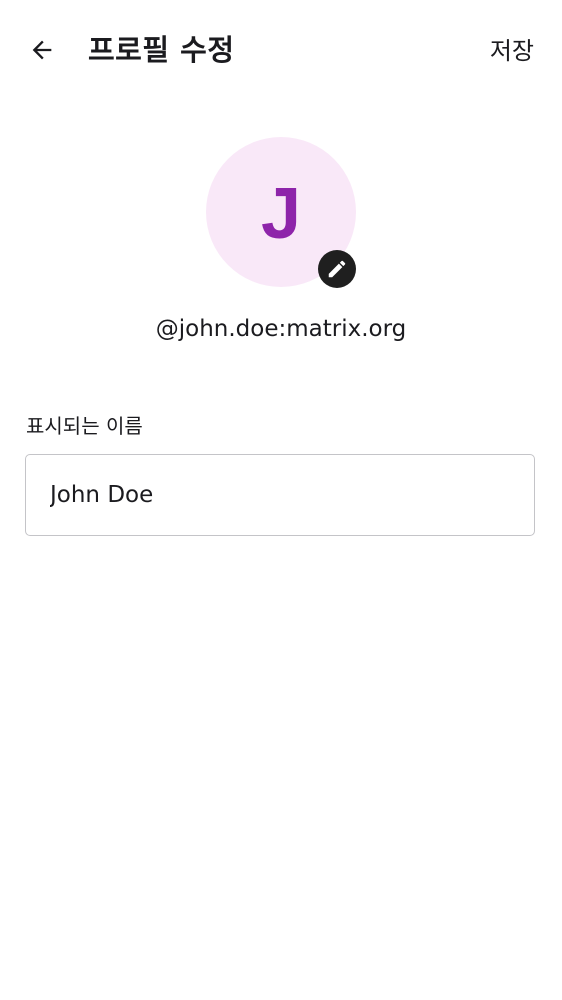 Image resolution: width=562 pixels, height=1000 pixels. I want to click on save-button: 저장, so click(512, 51).